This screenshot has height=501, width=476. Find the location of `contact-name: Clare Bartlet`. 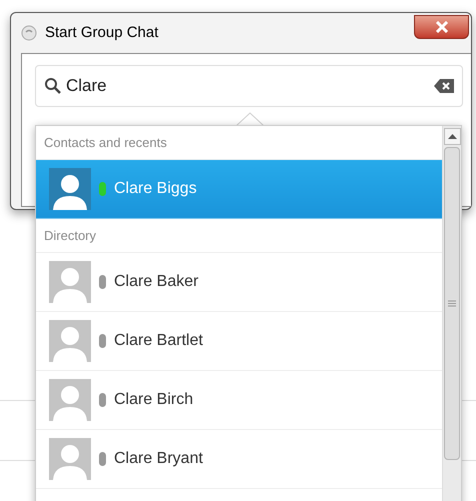

contact-name: Clare Bartlet is located at coordinates (158, 341).